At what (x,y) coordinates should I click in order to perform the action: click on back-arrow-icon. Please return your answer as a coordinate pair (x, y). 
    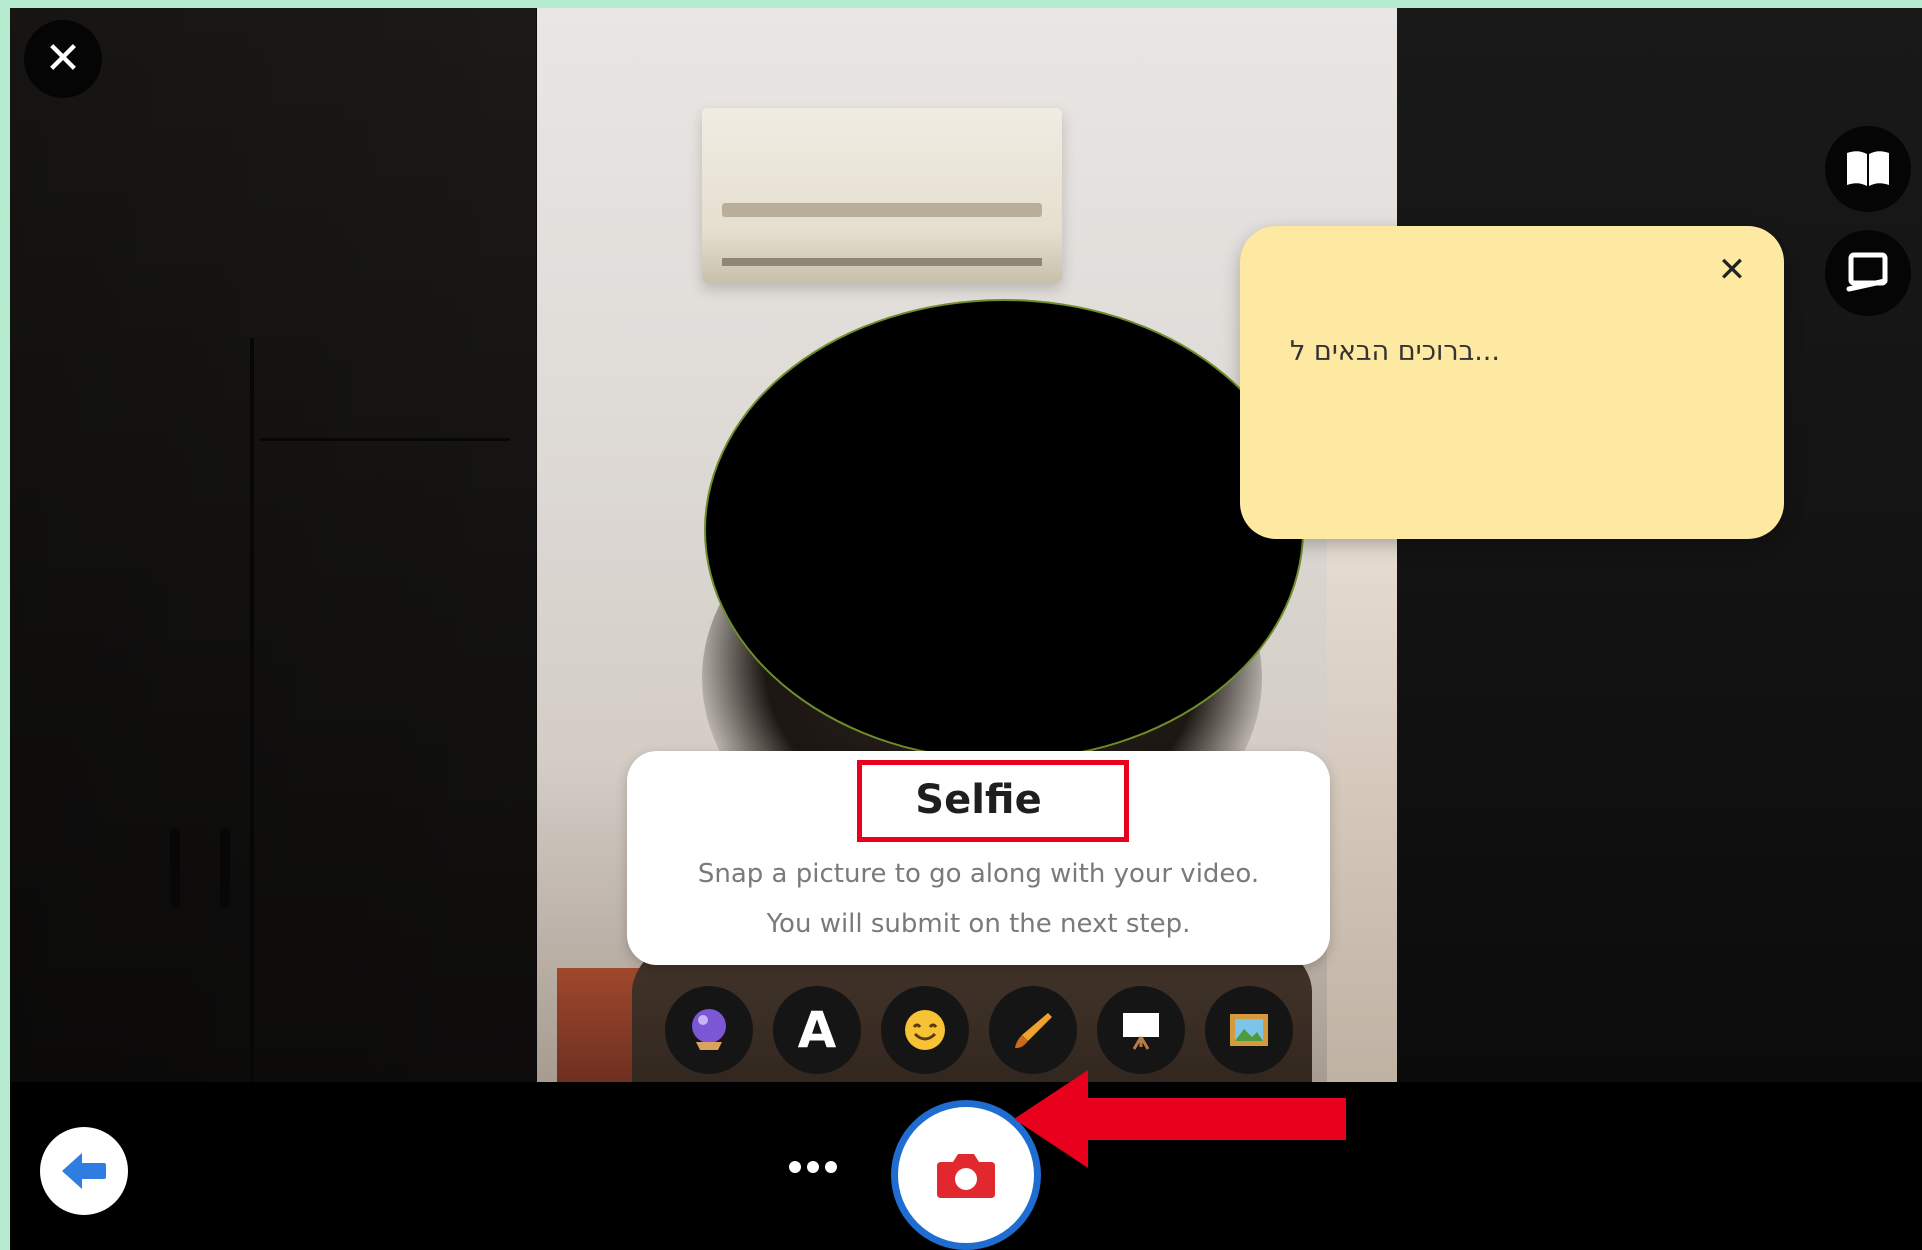
    Looking at the image, I should click on (84, 1171).